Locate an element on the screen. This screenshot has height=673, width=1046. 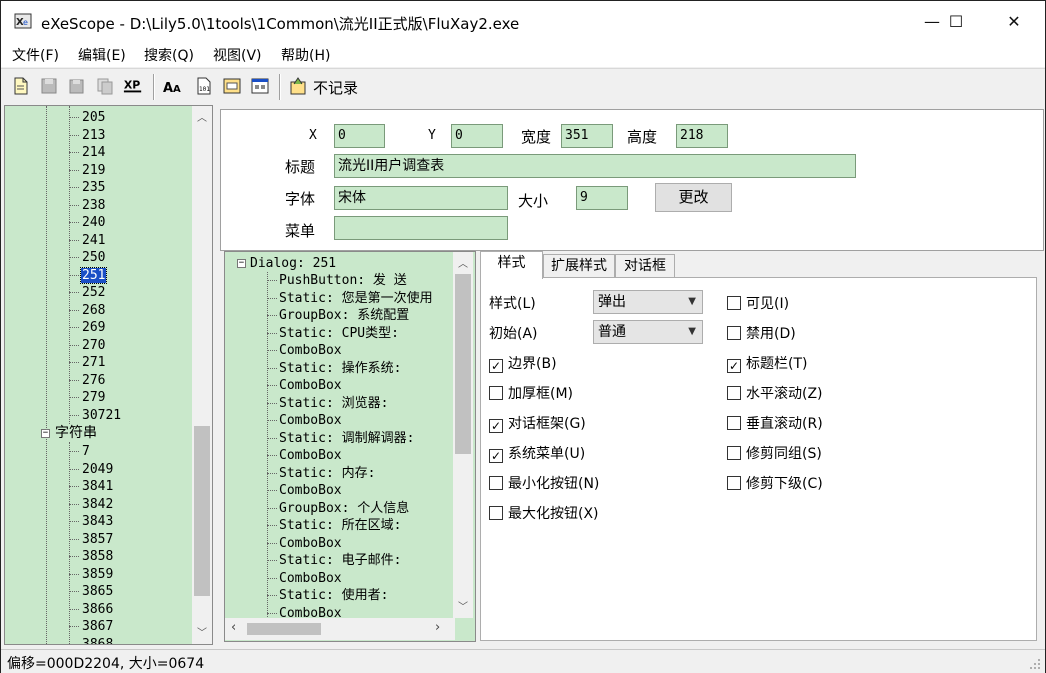
tree-item: 252 is located at coordinates (87, 293).